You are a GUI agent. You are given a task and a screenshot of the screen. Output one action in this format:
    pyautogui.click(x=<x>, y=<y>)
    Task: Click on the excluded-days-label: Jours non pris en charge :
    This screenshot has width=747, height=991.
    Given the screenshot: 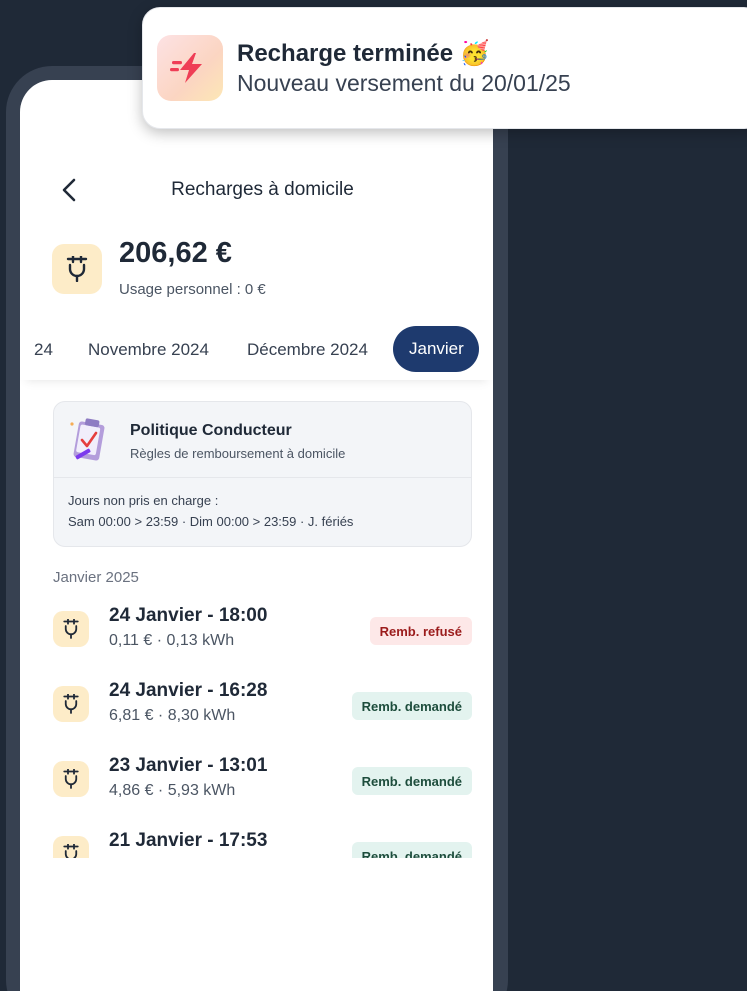 What is the action you would take?
    pyautogui.click(x=143, y=500)
    